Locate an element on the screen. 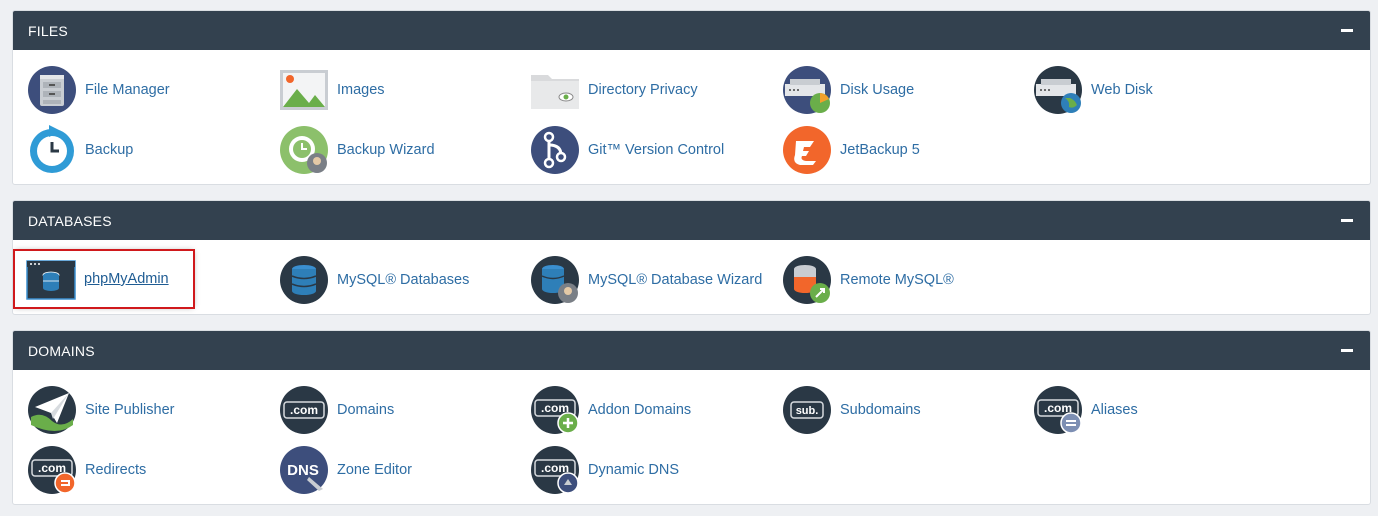 The height and width of the screenshot is (516, 1378). subdomains-label: Subdomains is located at coordinates (880, 410).